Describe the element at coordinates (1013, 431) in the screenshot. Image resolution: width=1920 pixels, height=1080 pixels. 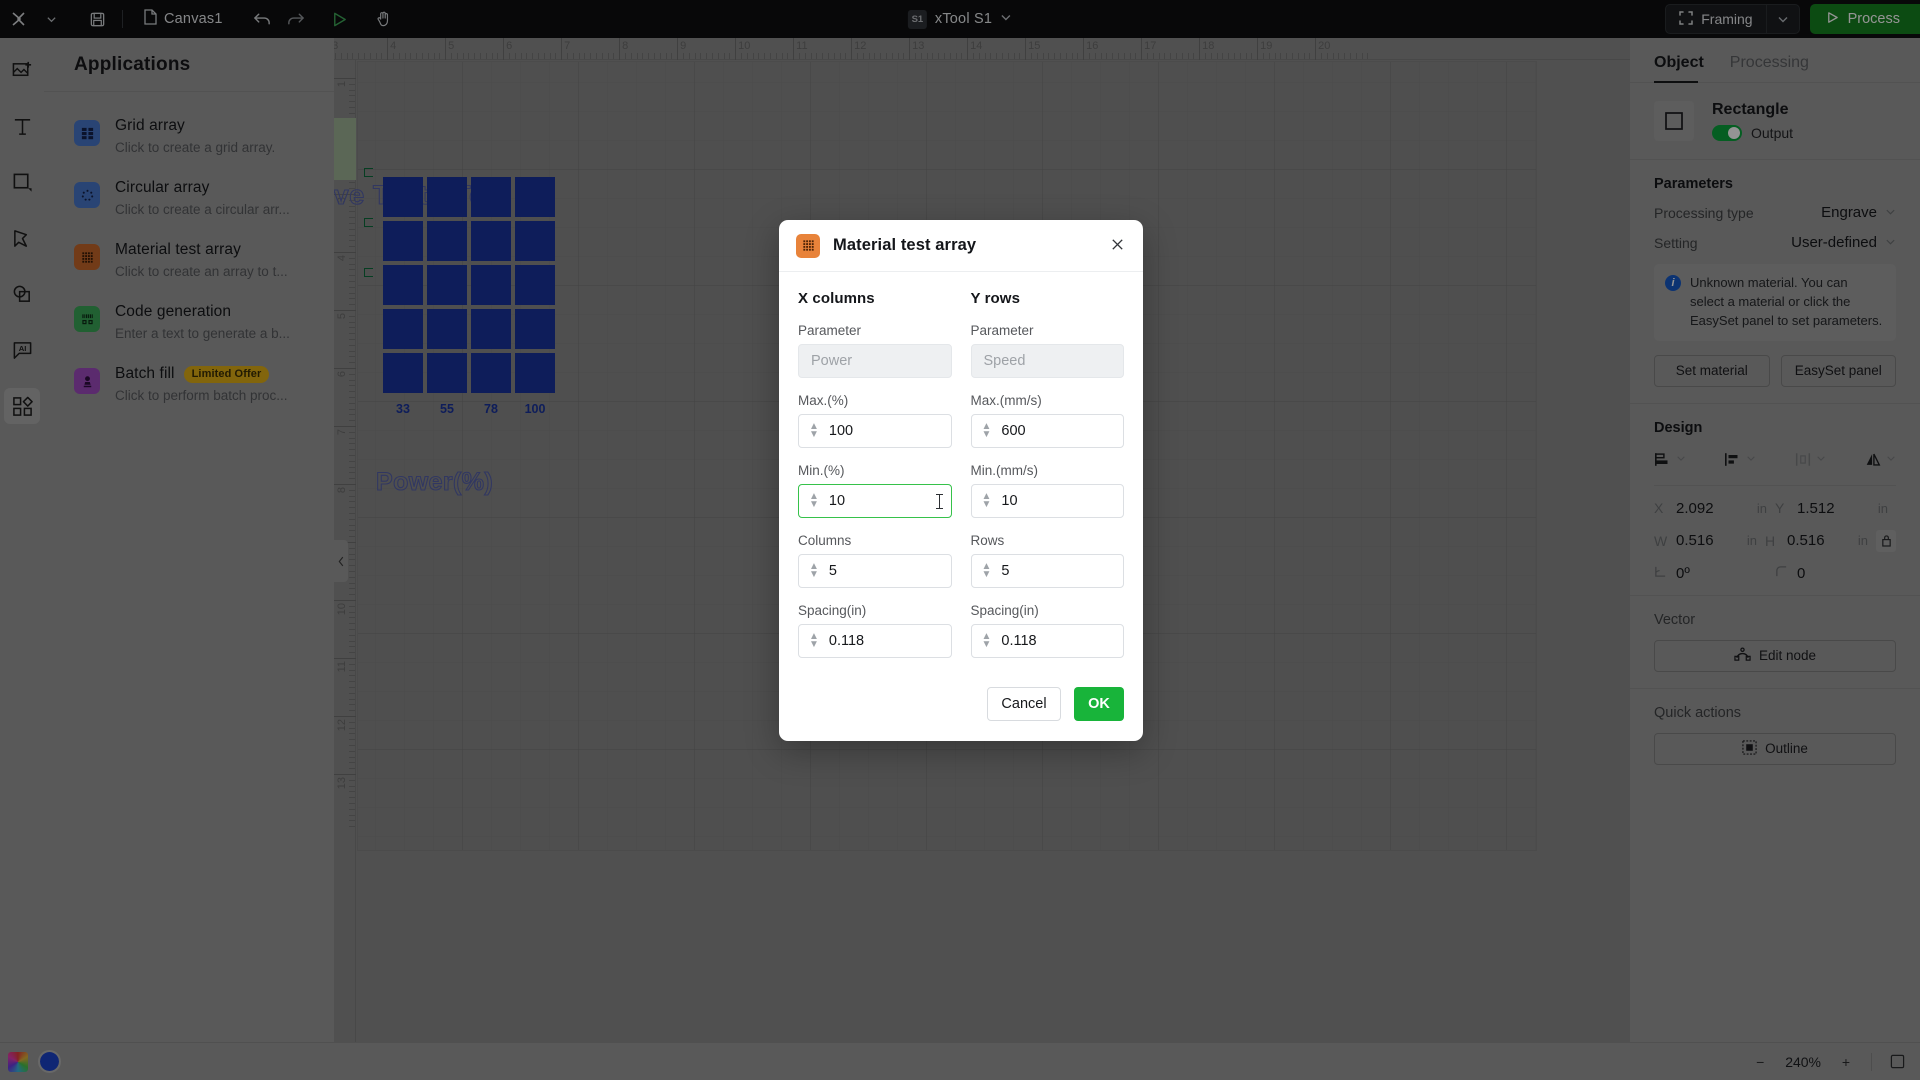
I see `y-max-value: 600` at that location.